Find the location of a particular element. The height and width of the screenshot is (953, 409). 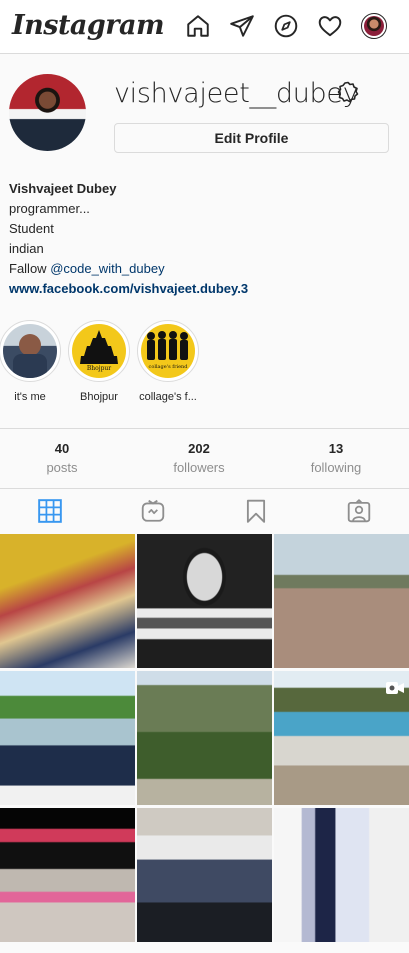

profile-avatar-nav is located at coordinates (374, 26).